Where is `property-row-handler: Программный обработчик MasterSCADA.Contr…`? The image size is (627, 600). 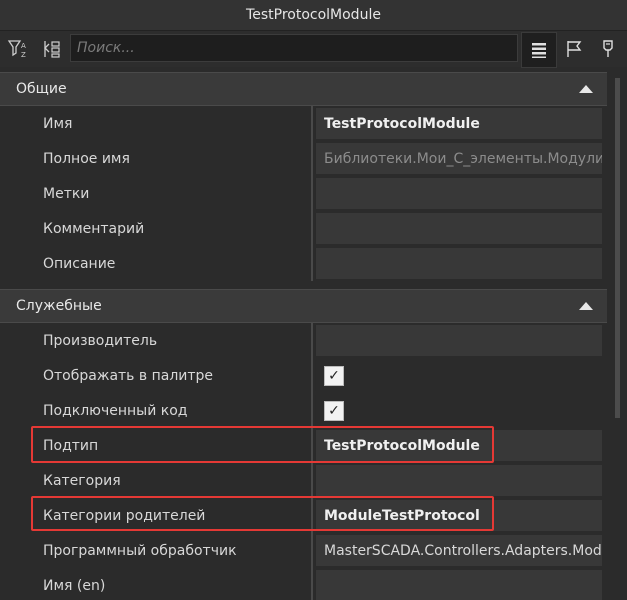 property-row-handler: Программный обработчик MasterSCADA.Contr… is located at coordinates (303, 550).